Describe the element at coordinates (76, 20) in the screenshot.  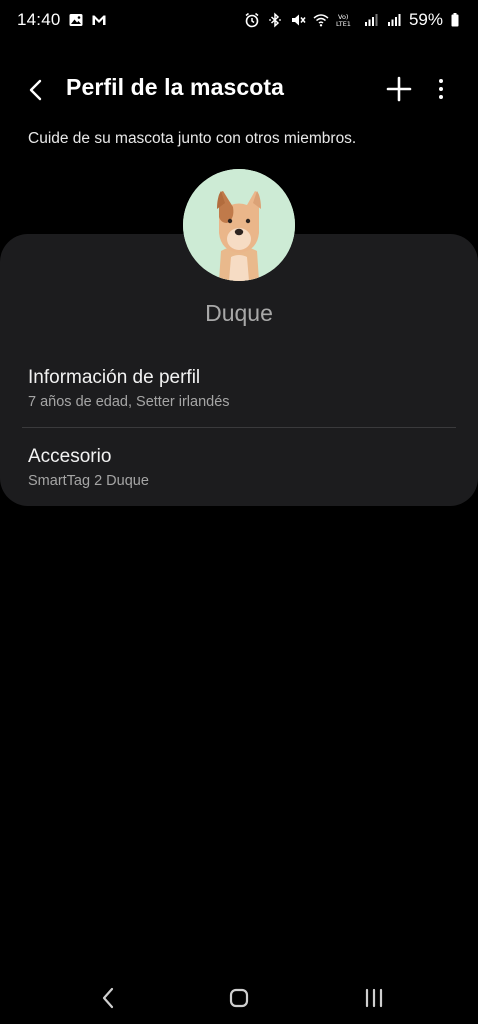
I see `gallery-icon` at that location.